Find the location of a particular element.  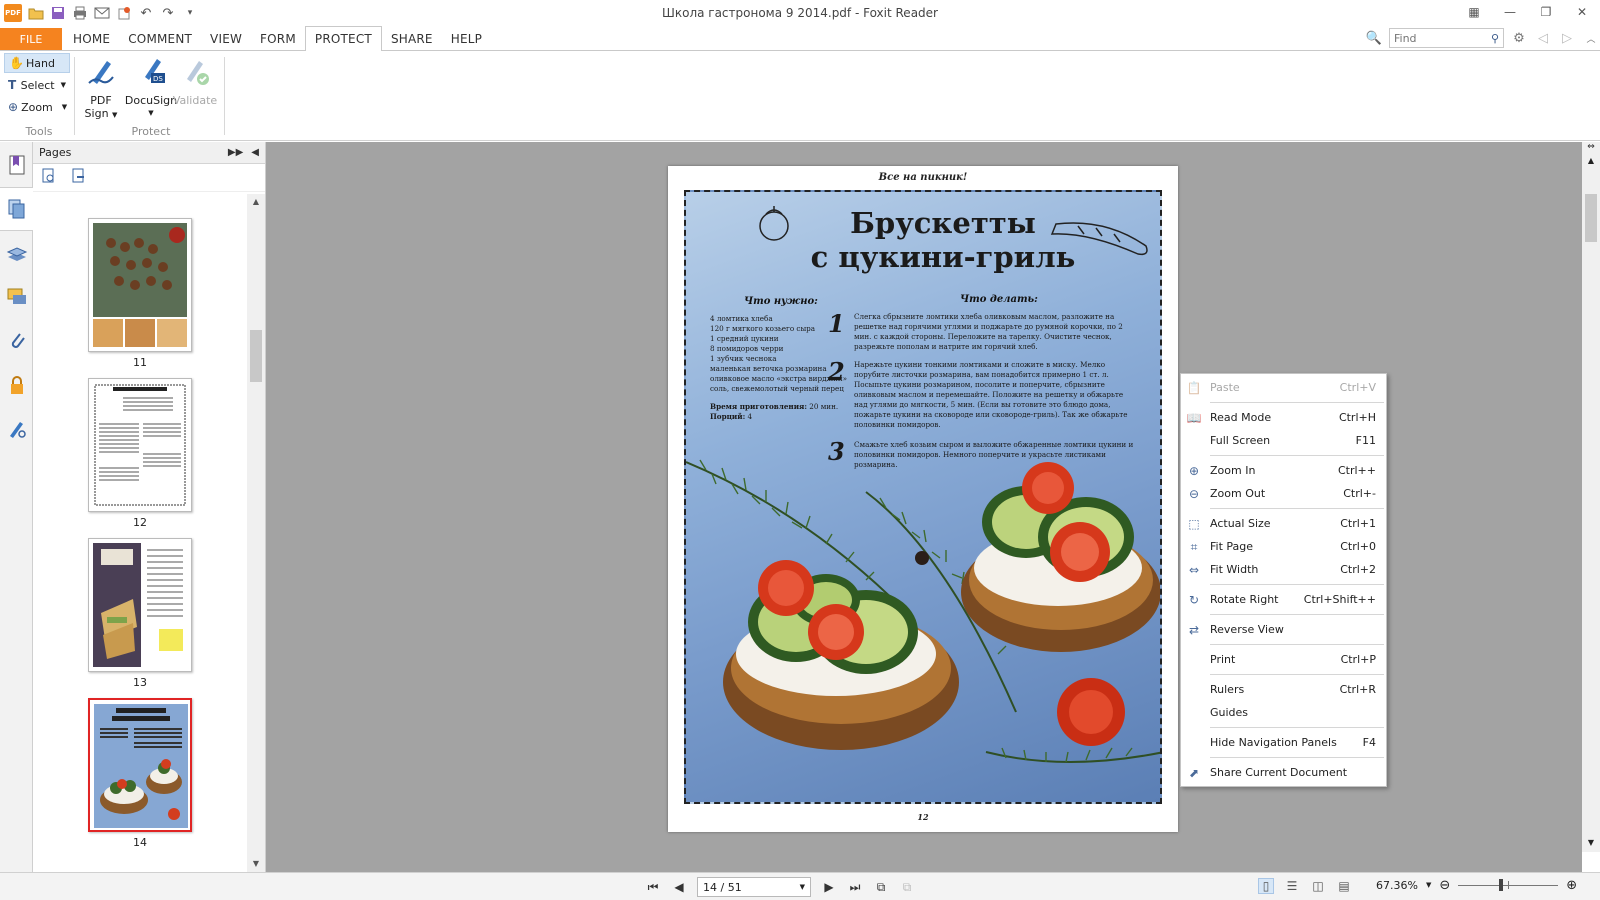

step-number: 1 is located at coordinates (836, 323).